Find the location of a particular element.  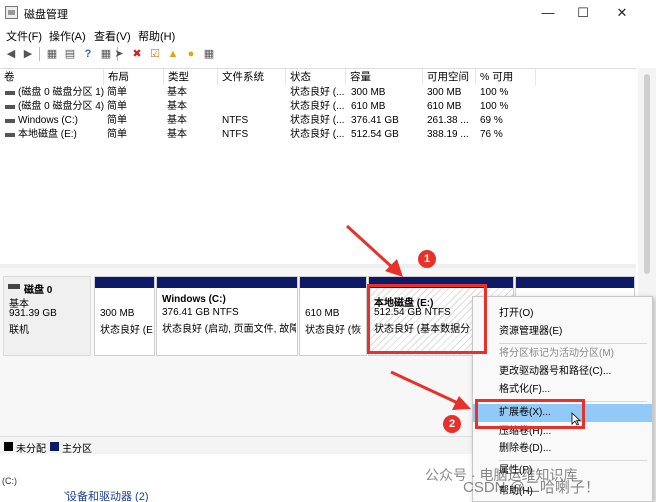

column-header-percent-free: % 可用 is located at coordinates (506, 77).